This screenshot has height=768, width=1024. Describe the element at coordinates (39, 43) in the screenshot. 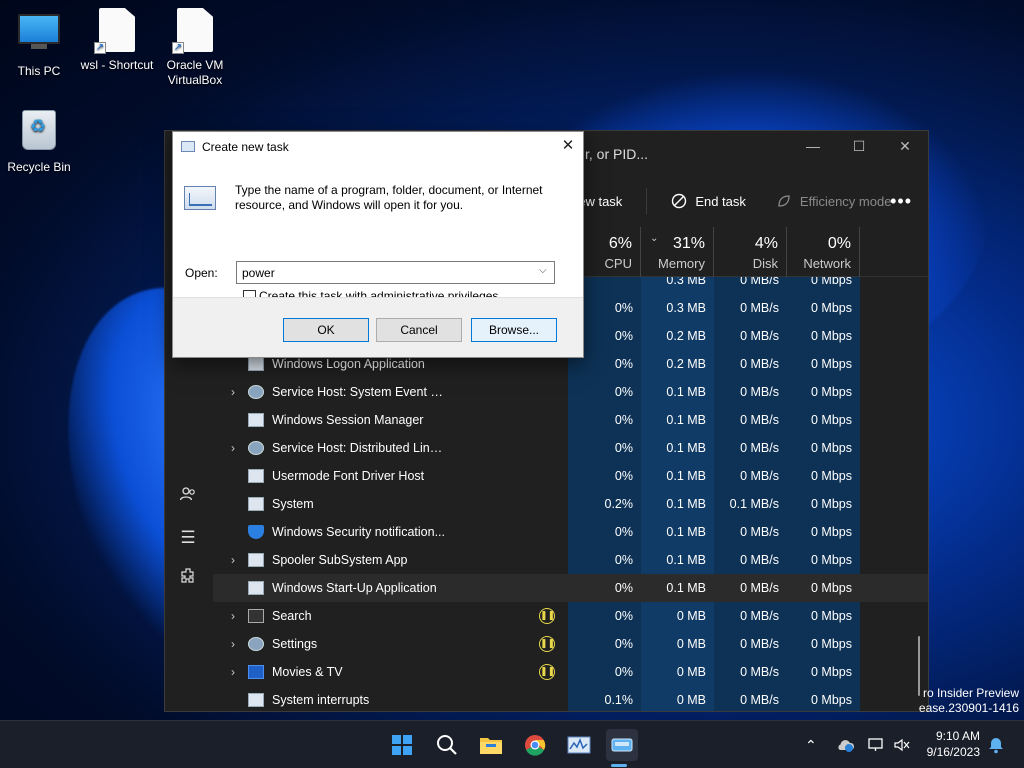

I see `desktop-icon-this-pc: This PC` at that location.